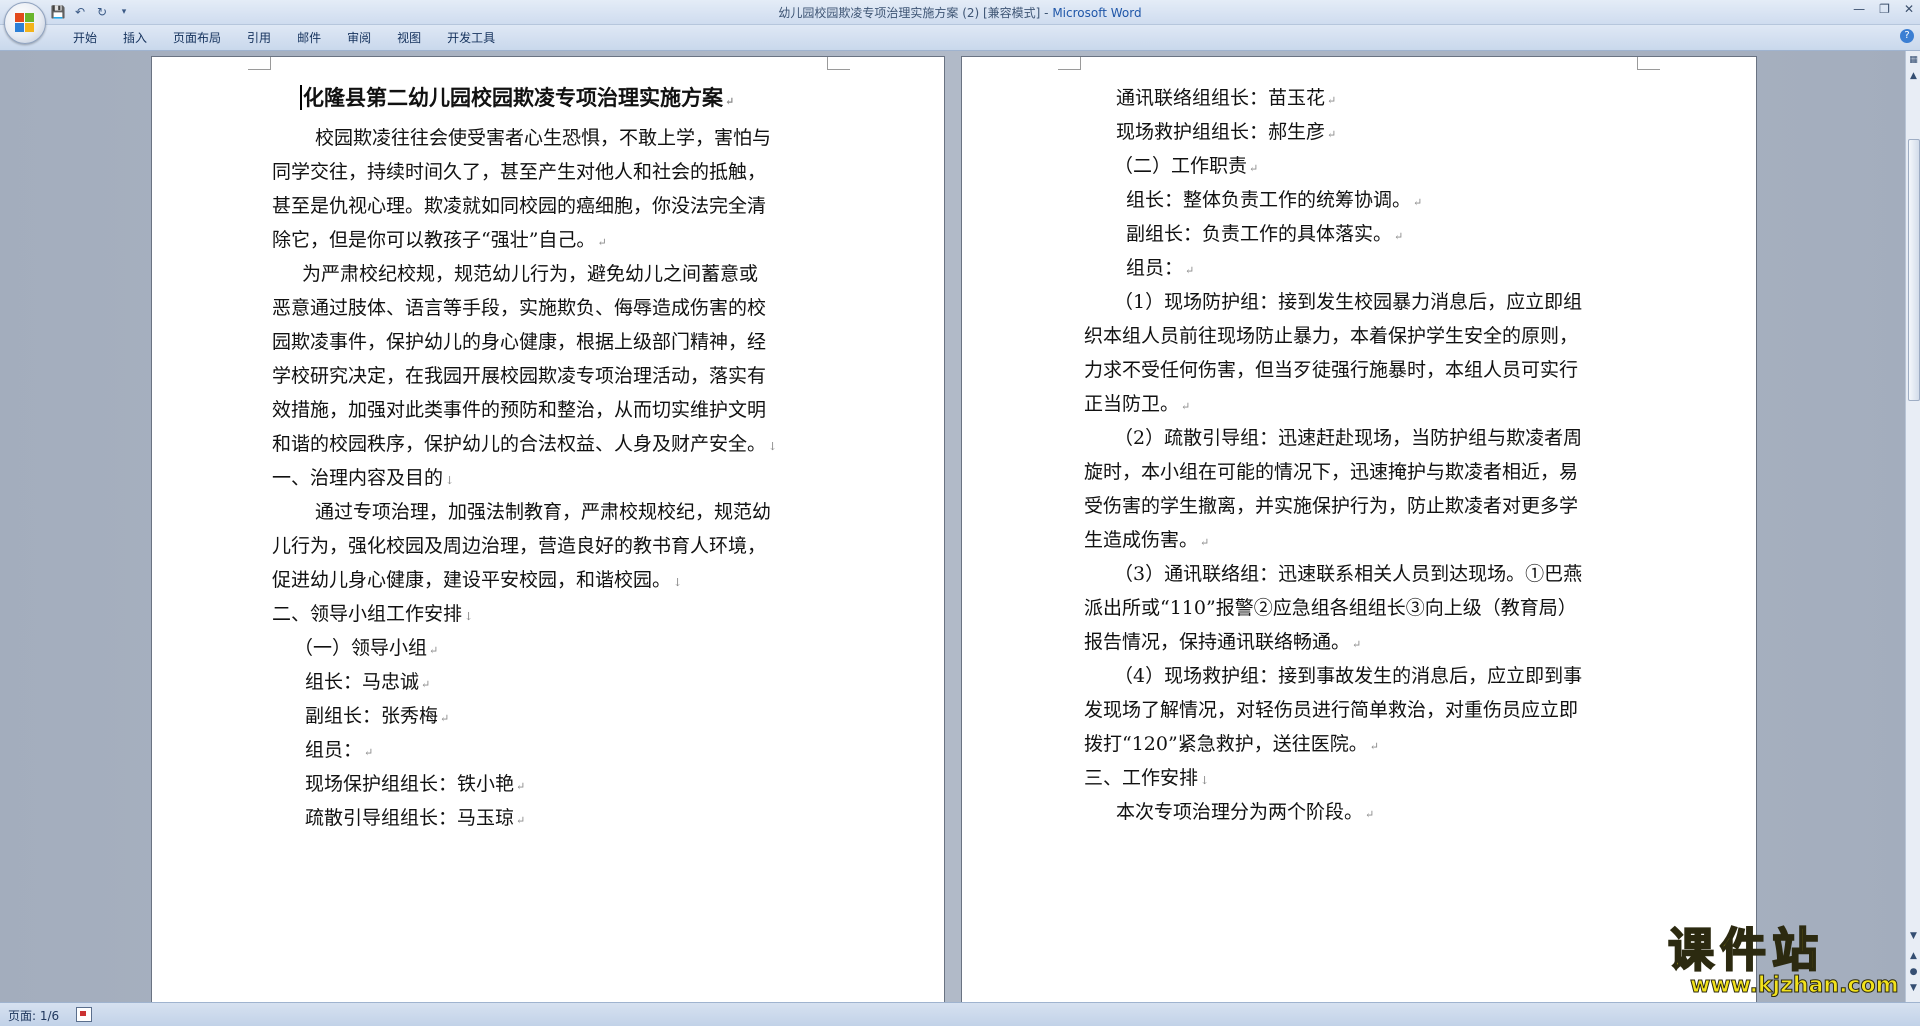 This screenshot has width=1920, height=1026. Describe the element at coordinates (1331, 370) in the screenshot. I see `paragraph-line: 力求不受任何伤害，但当歹徒强行施暴时，本组人员可实行` at that location.